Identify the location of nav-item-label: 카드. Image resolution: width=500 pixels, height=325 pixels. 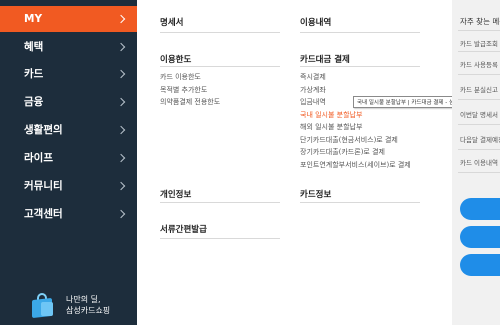
(34, 74).